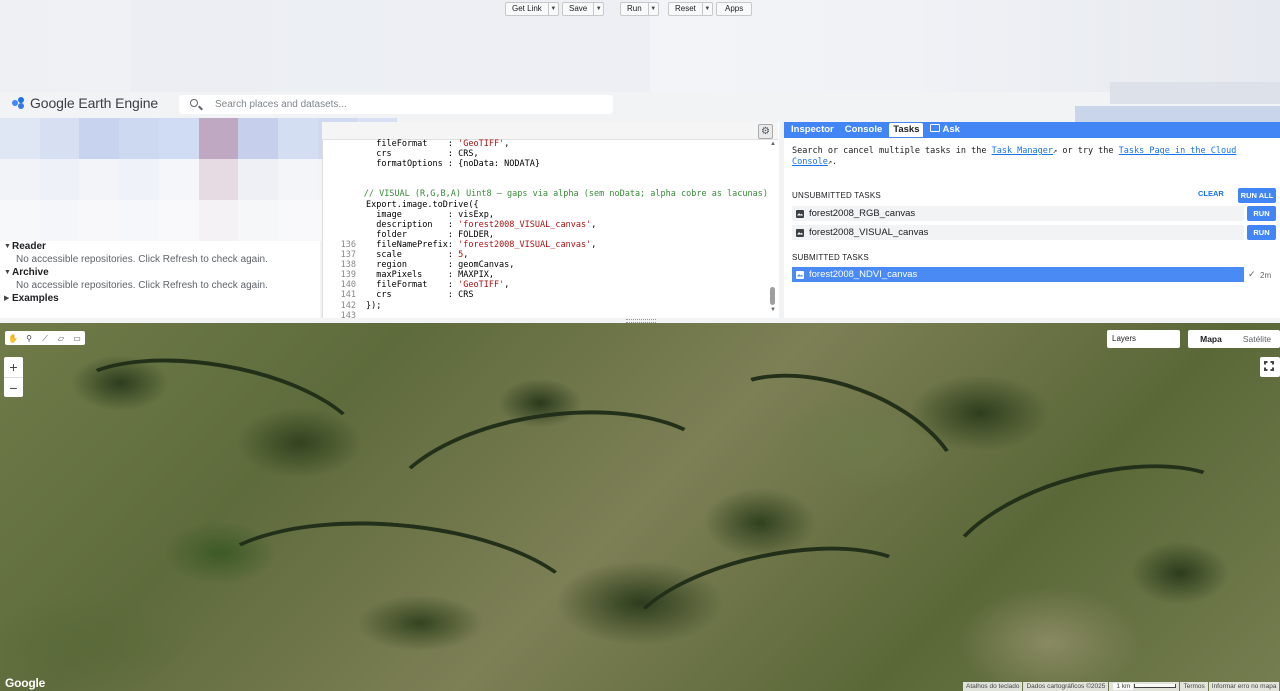  Describe the element at coordinates (1257, 195) in the screenshot. I see `run-all-button: RUN ALL` at that location.